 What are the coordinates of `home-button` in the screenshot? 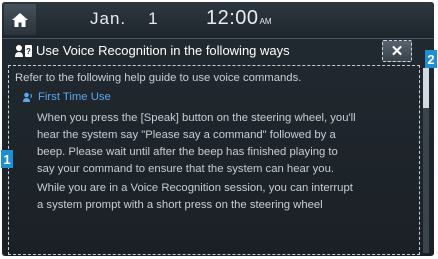 It's located at (20, 19).